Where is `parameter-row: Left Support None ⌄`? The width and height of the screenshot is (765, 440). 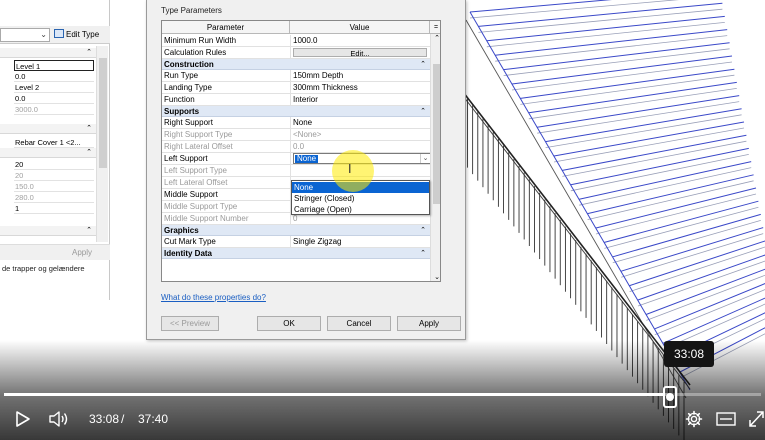
parameter-row: Left Support None ⌄ is located at coordinates (296, 159).